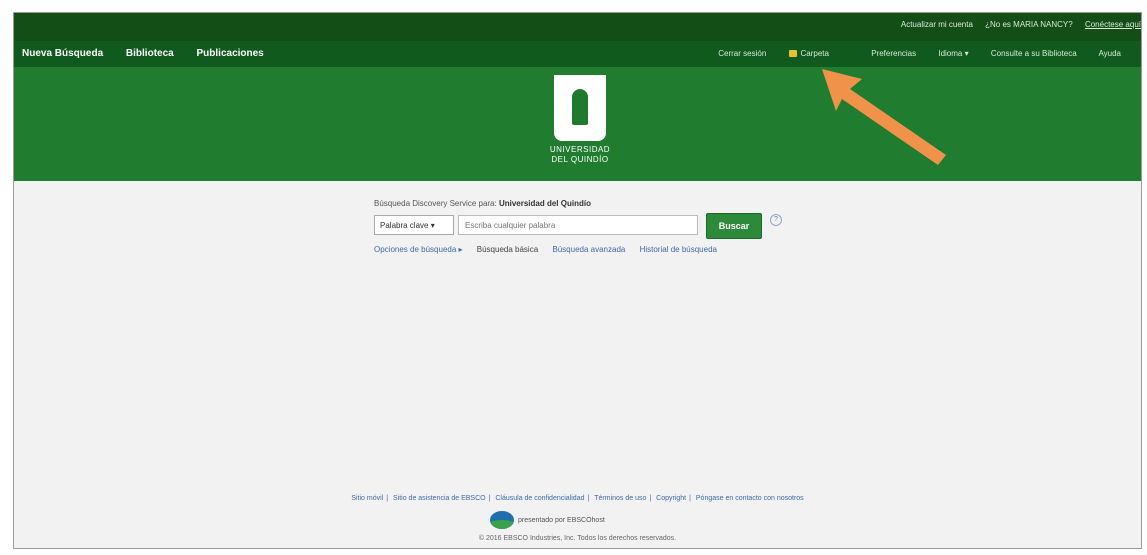  I want to click on footer-link-contact: Póngase en contacto con nosotros, so click(750, 498).